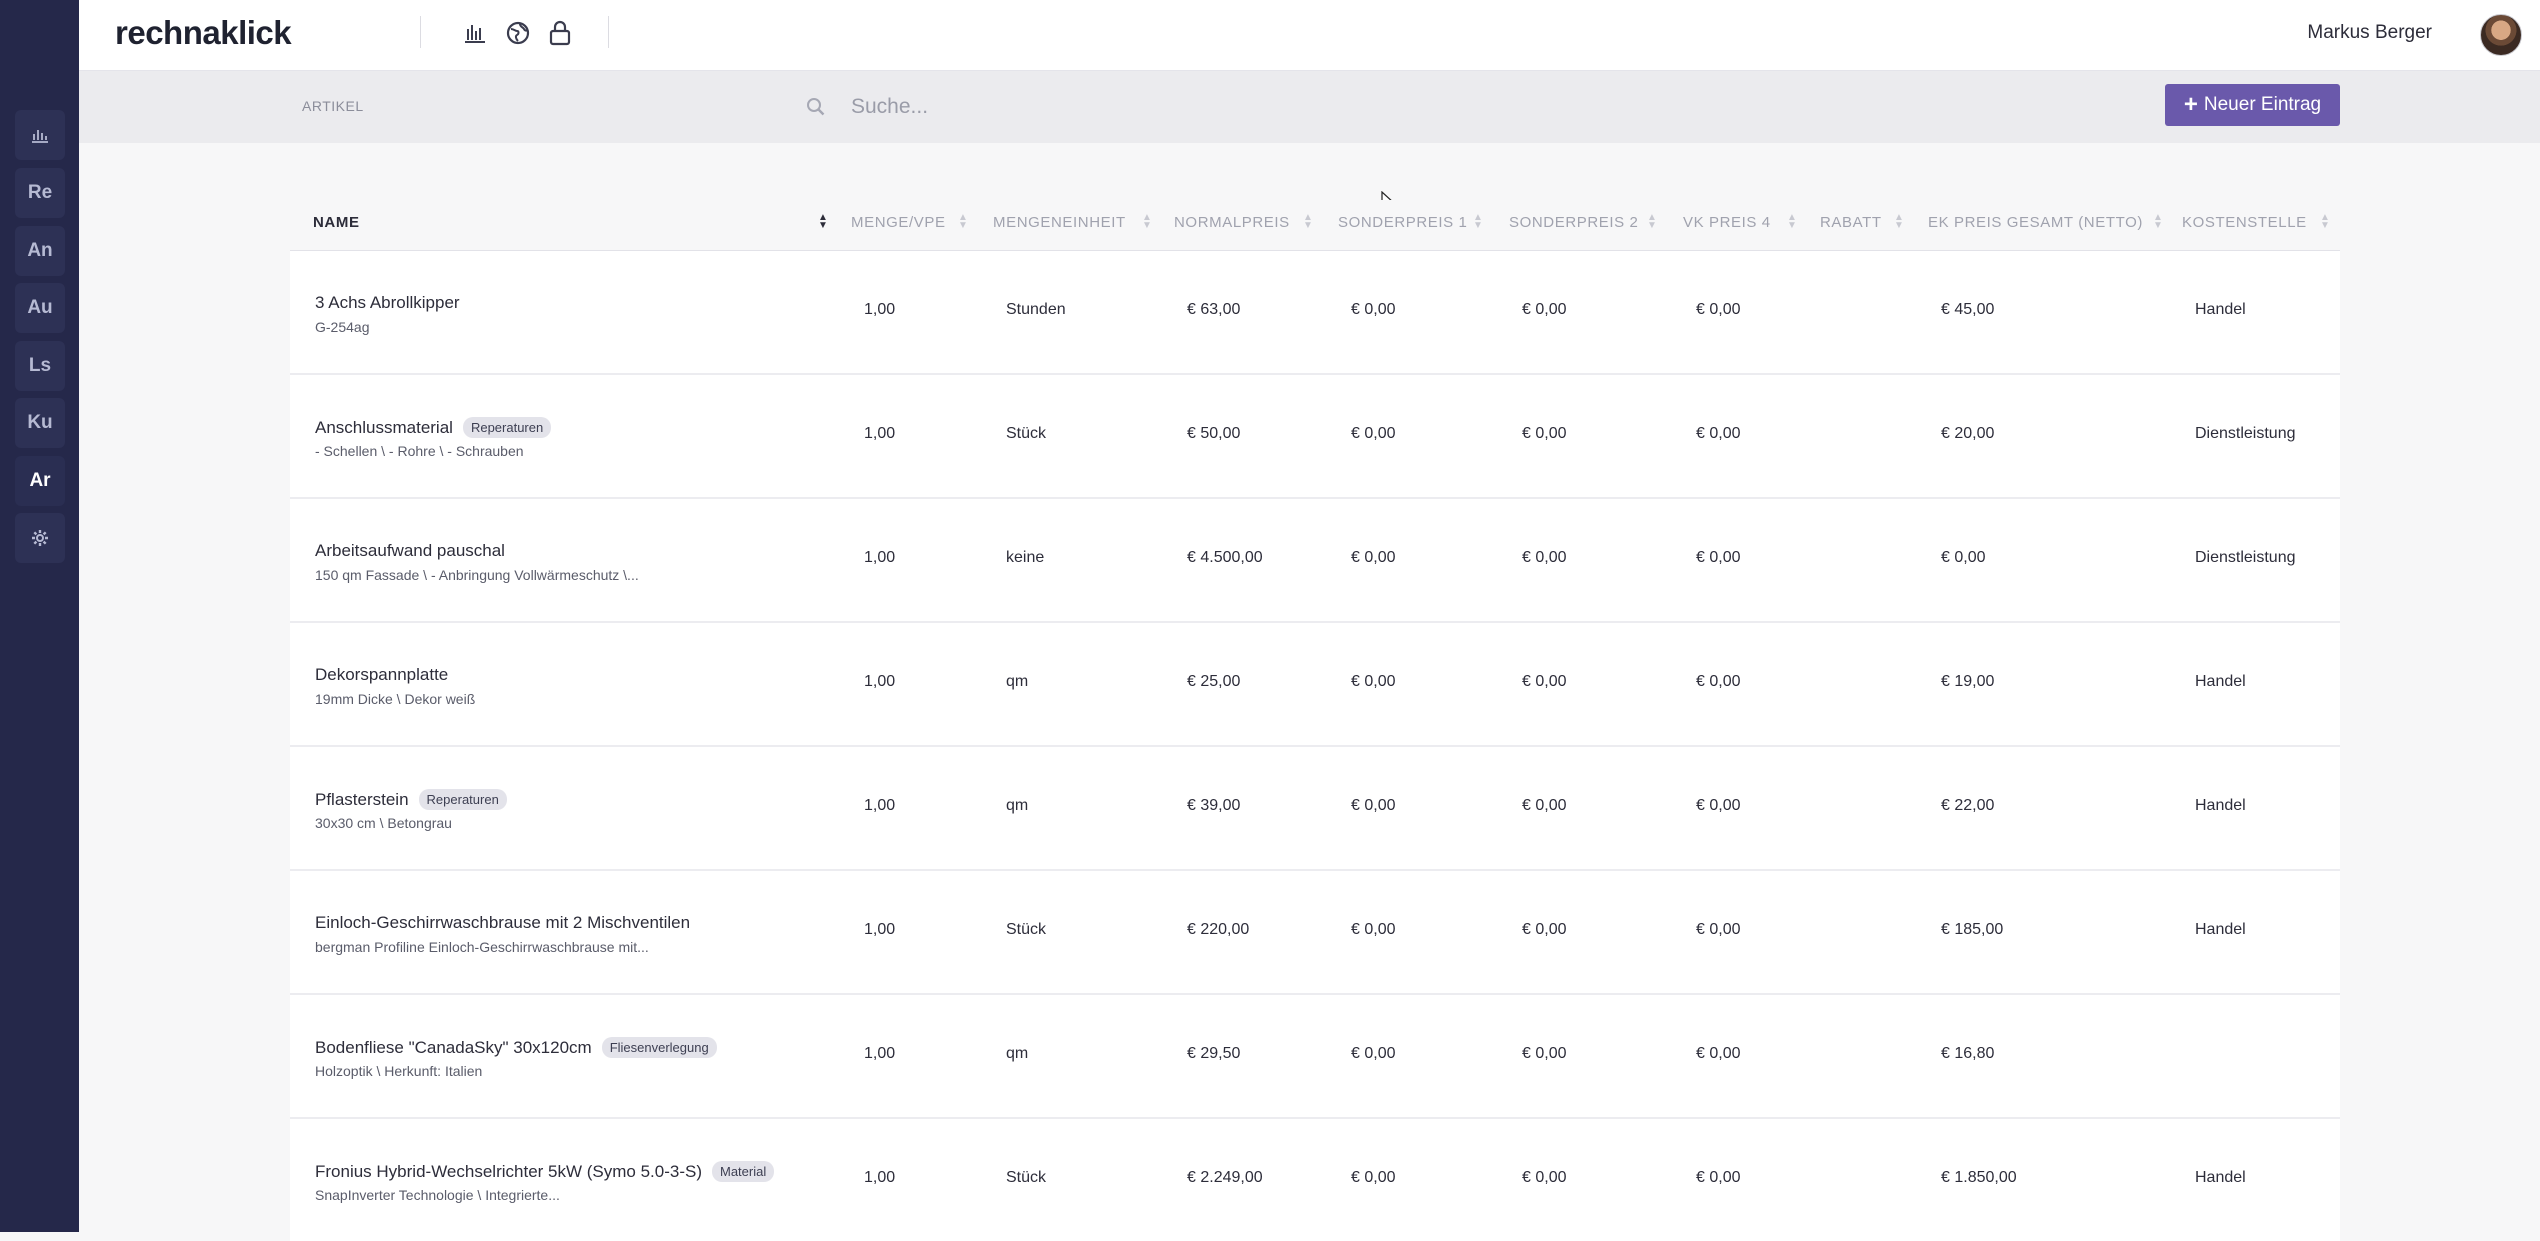  What do you see at coordinates (2252, 105) in the screenshot?
I see `new-entry-button: + Neuer Eintrag` at bounding box center [2252, 105].